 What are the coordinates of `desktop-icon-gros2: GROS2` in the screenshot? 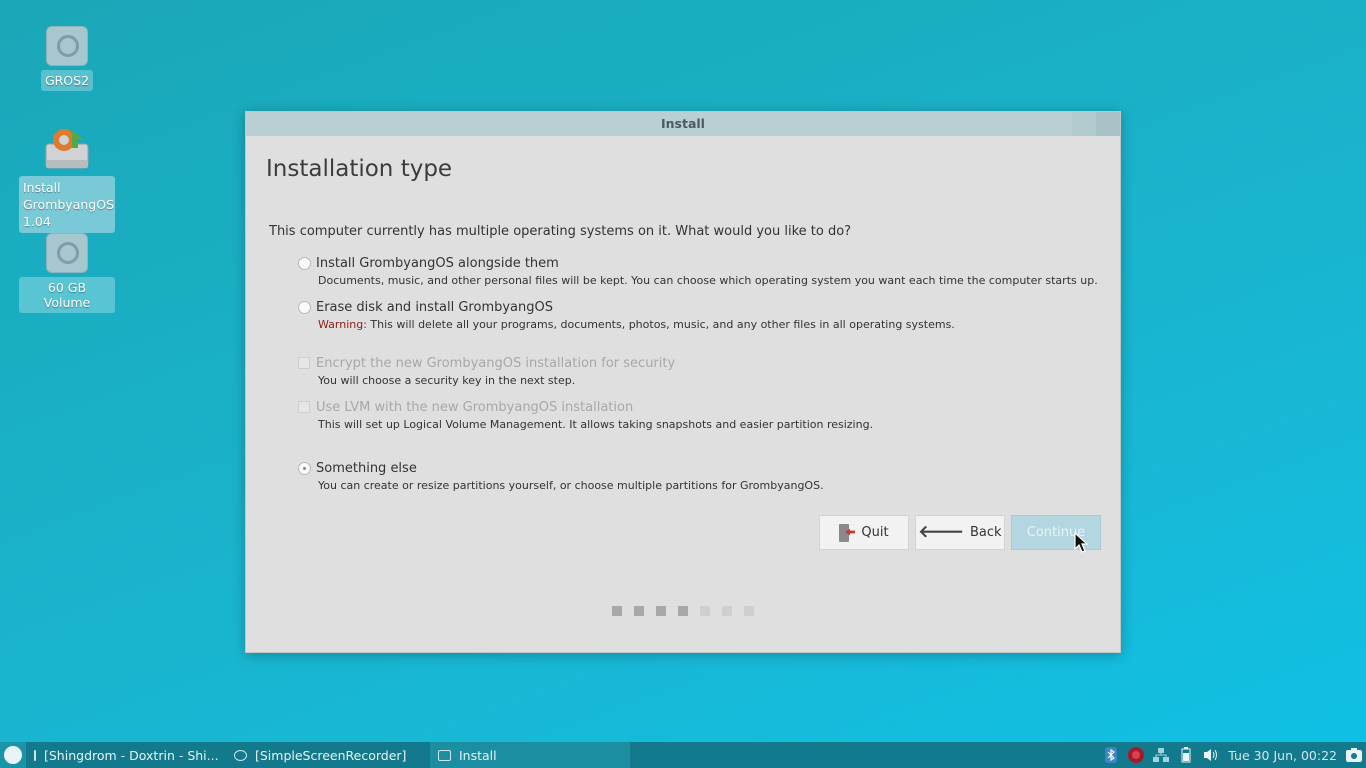 It's located at (67, 58).